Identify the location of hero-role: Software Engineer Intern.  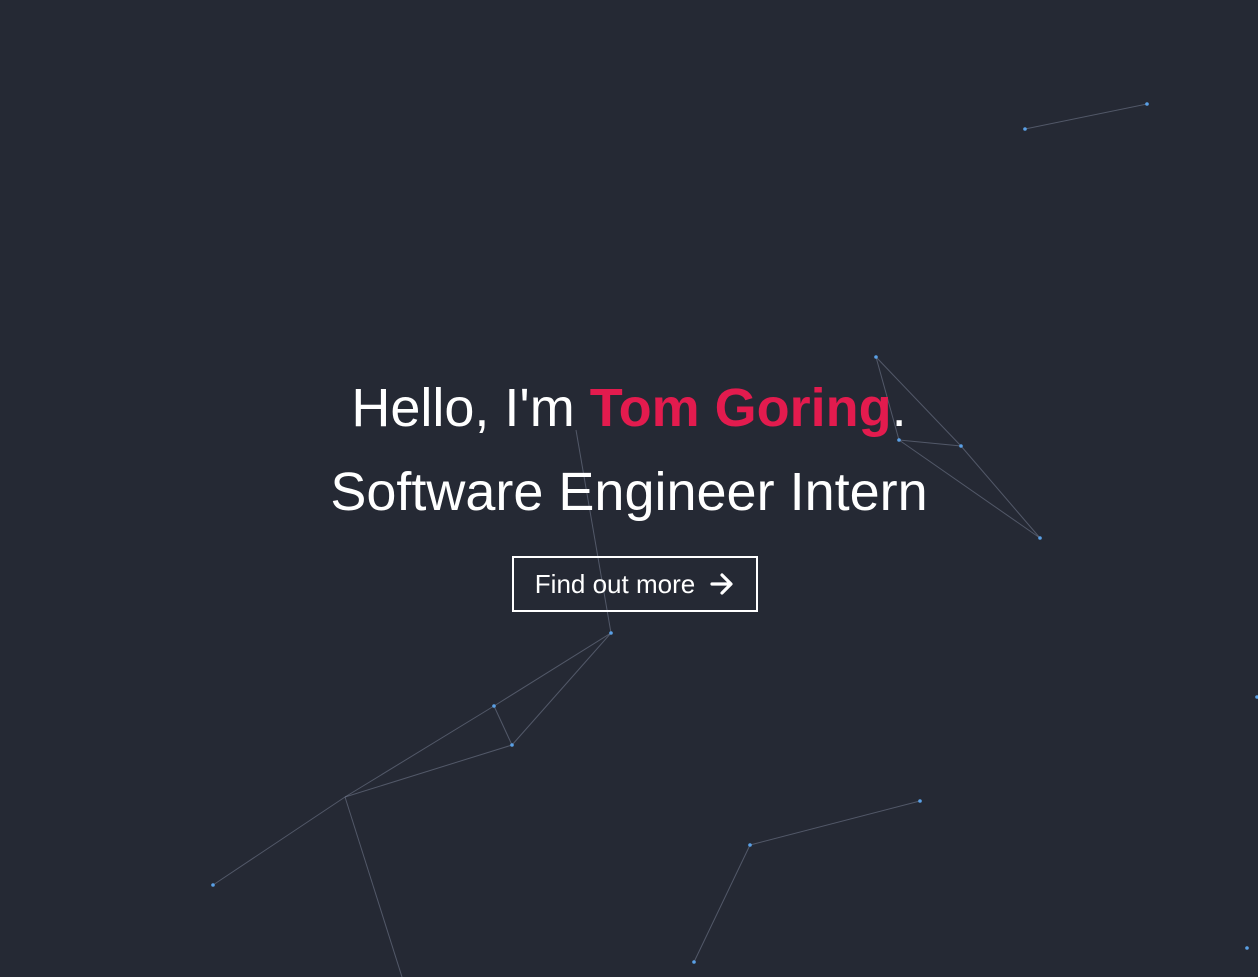
(629, 492).